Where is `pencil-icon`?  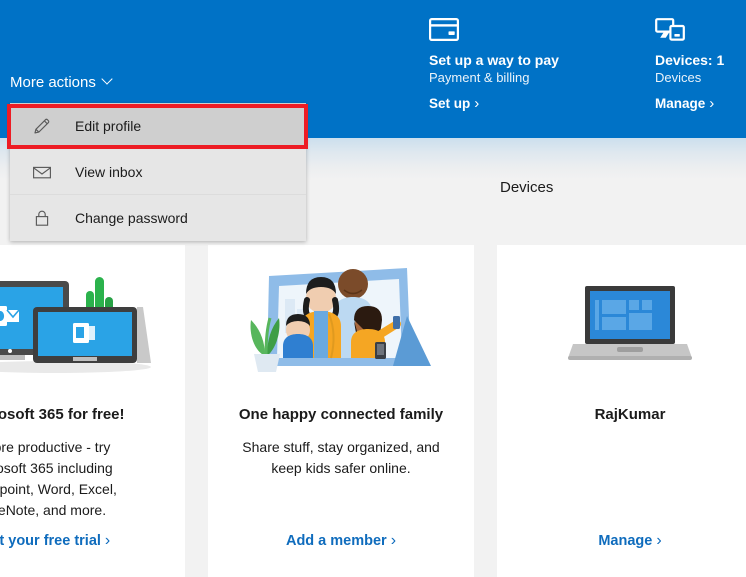
pencil-icon is located at coordinates (42, 126).